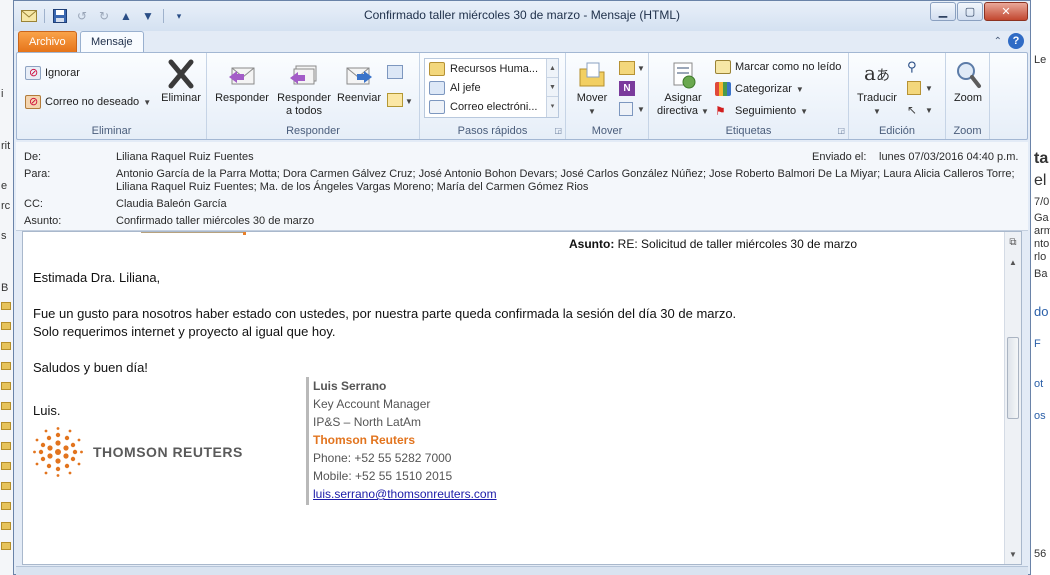 The width and height of the screenshot is (1050, 575). Describe the element at coordinates (437, 69) in the screenshot. I see `quick-step-folder-icon` at that location.